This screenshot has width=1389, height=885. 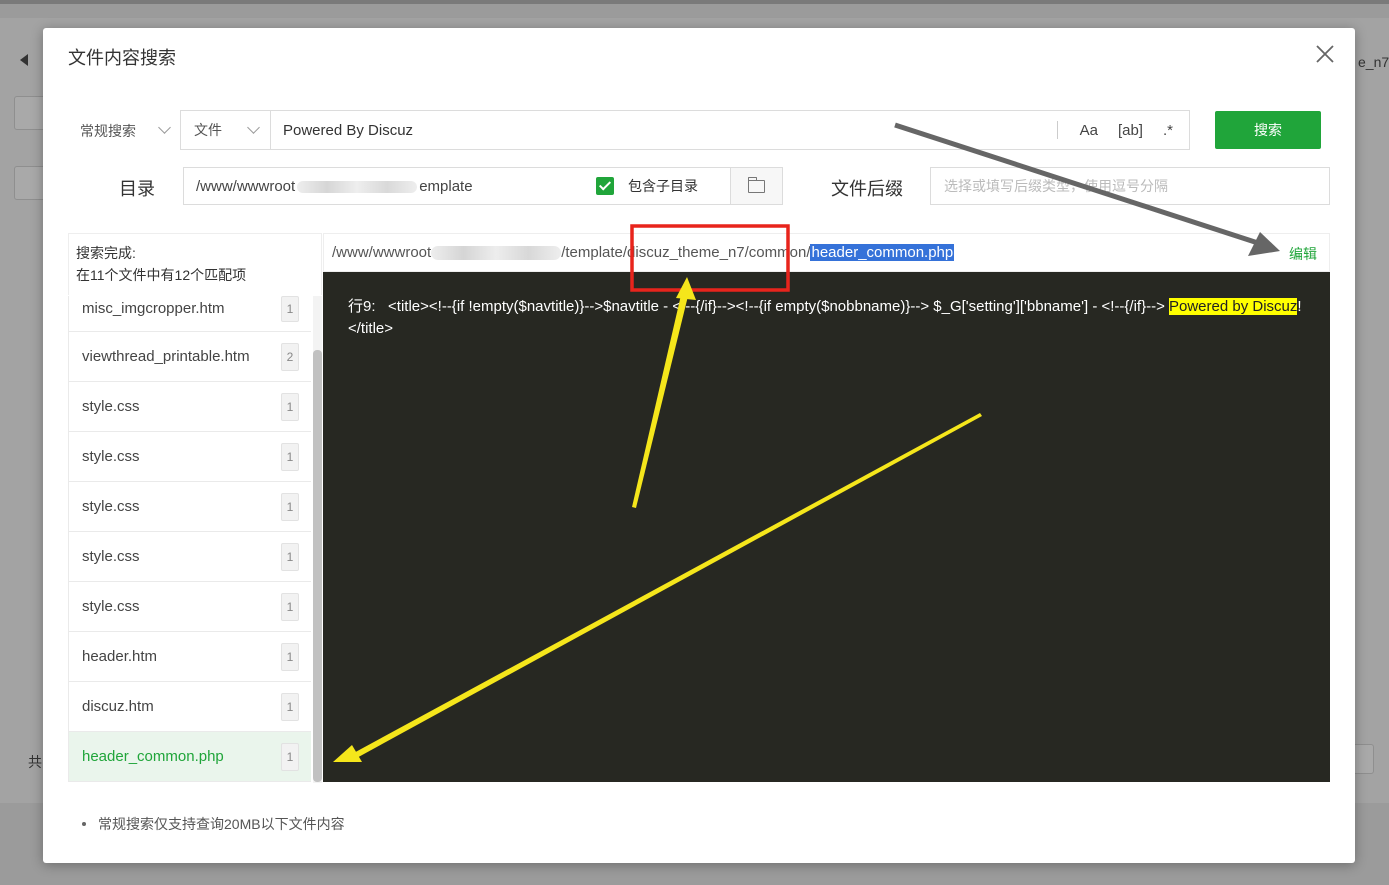 What do you see at coordinates (483, 186) in the screenshot?
I see `directory-field: /www/wwwroot emplate 包含子目录` at bounding box center [483, 186].